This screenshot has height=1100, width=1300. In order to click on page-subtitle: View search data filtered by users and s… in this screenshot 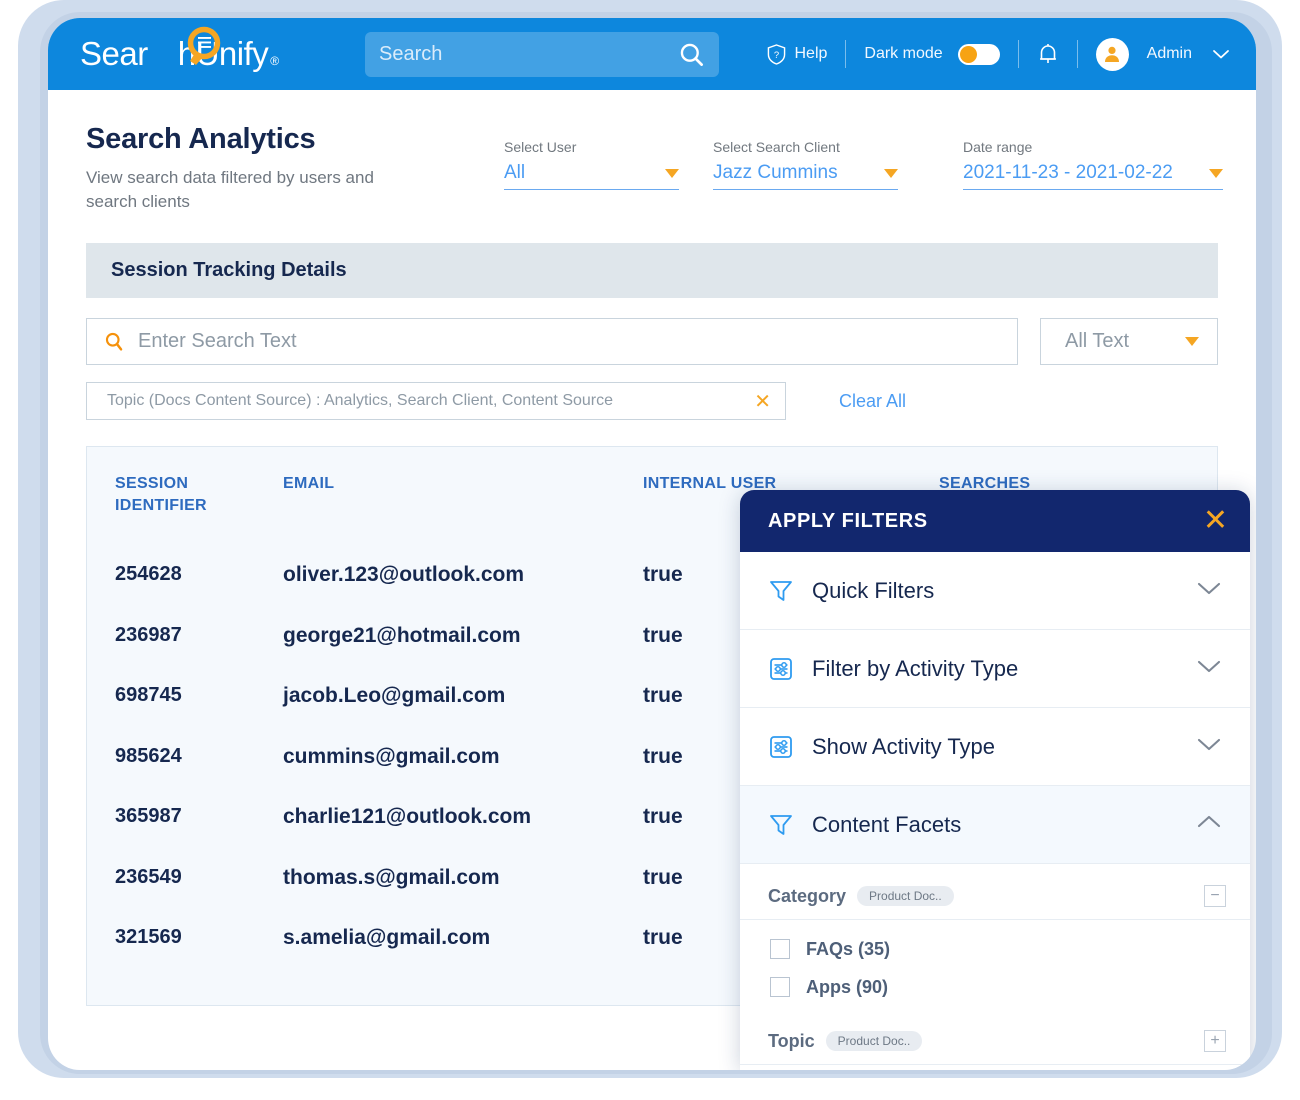, I will do `click(230, 189)`.